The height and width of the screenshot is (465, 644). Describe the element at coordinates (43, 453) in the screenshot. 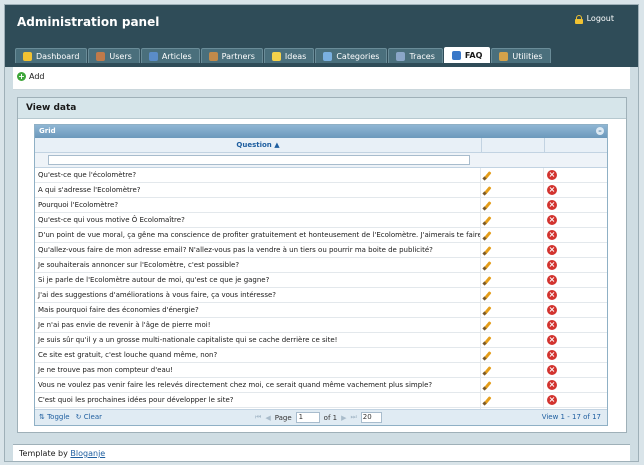

I see `footer-prefix: Template by` at that location.